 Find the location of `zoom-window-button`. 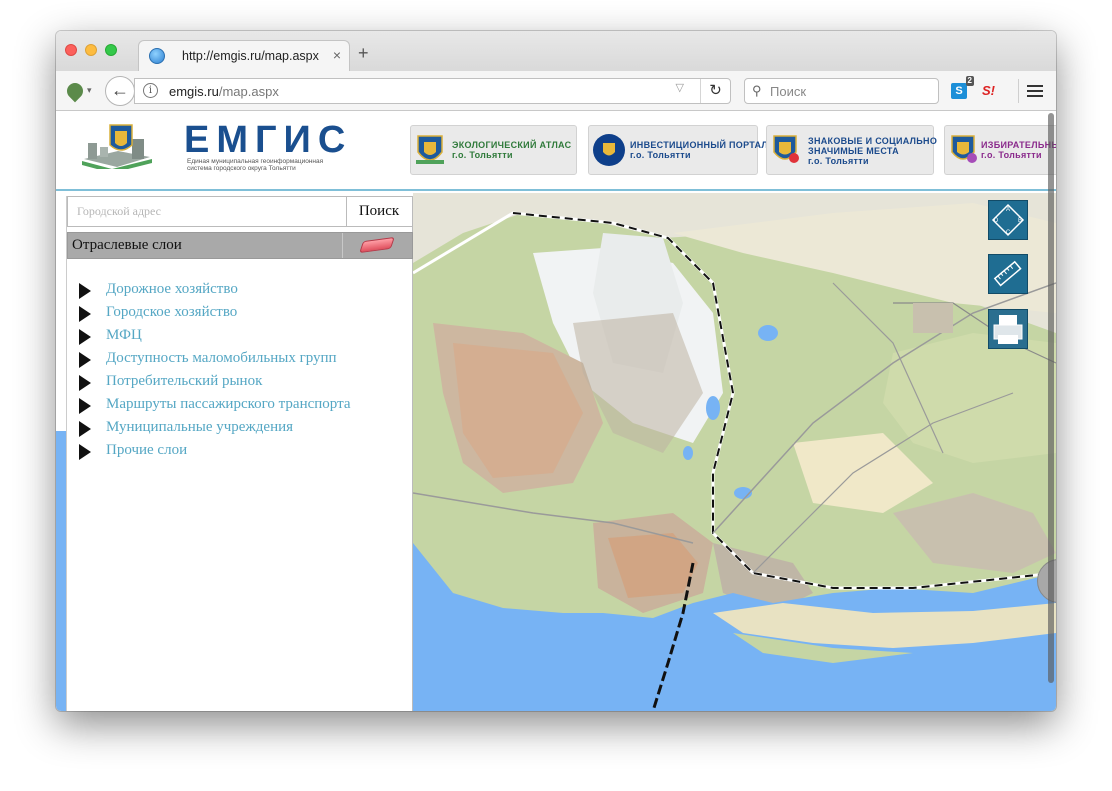

zoom-window-button is located at coordinates (111, 50).